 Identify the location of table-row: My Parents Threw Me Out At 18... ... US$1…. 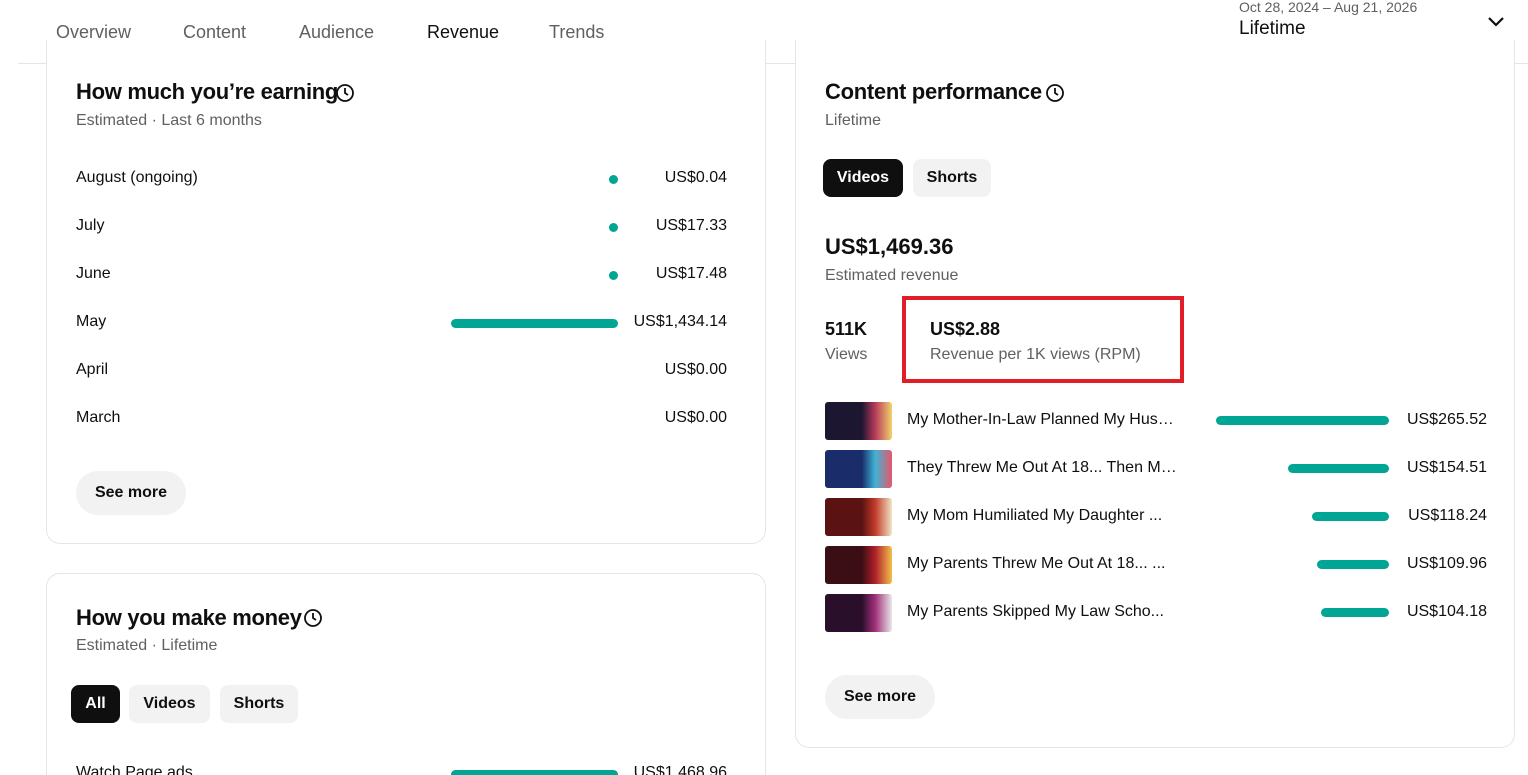
(1156, 565).